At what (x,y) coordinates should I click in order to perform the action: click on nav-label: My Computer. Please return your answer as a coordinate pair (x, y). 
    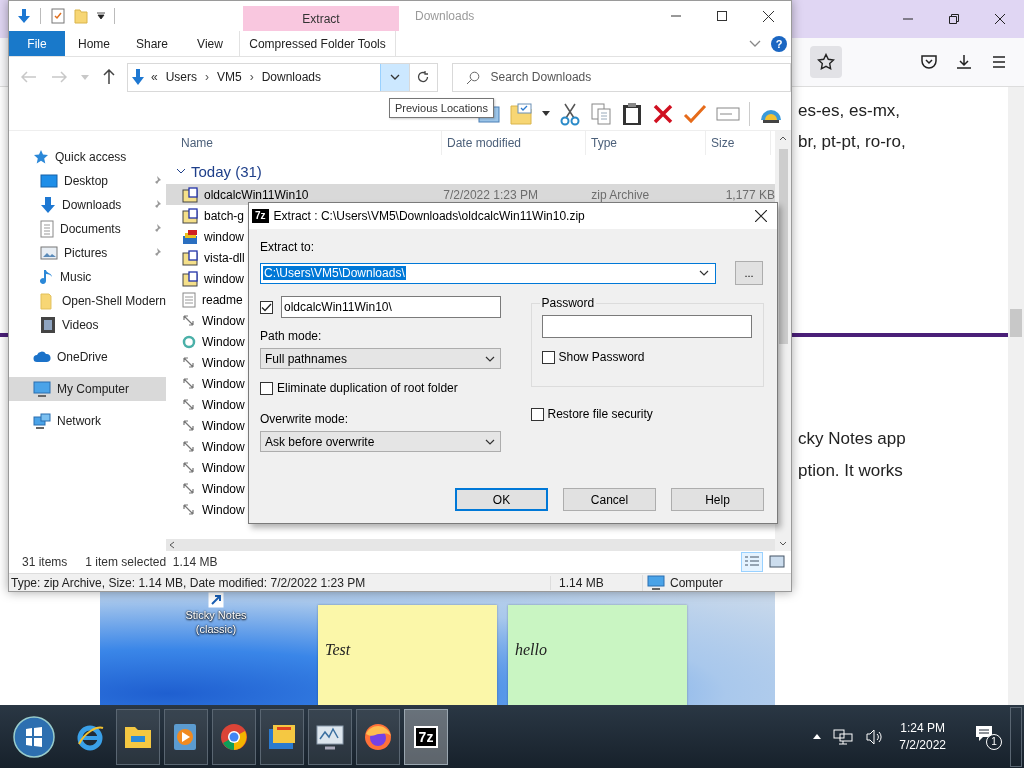
    Looking at the image, I should click on (93, 389).